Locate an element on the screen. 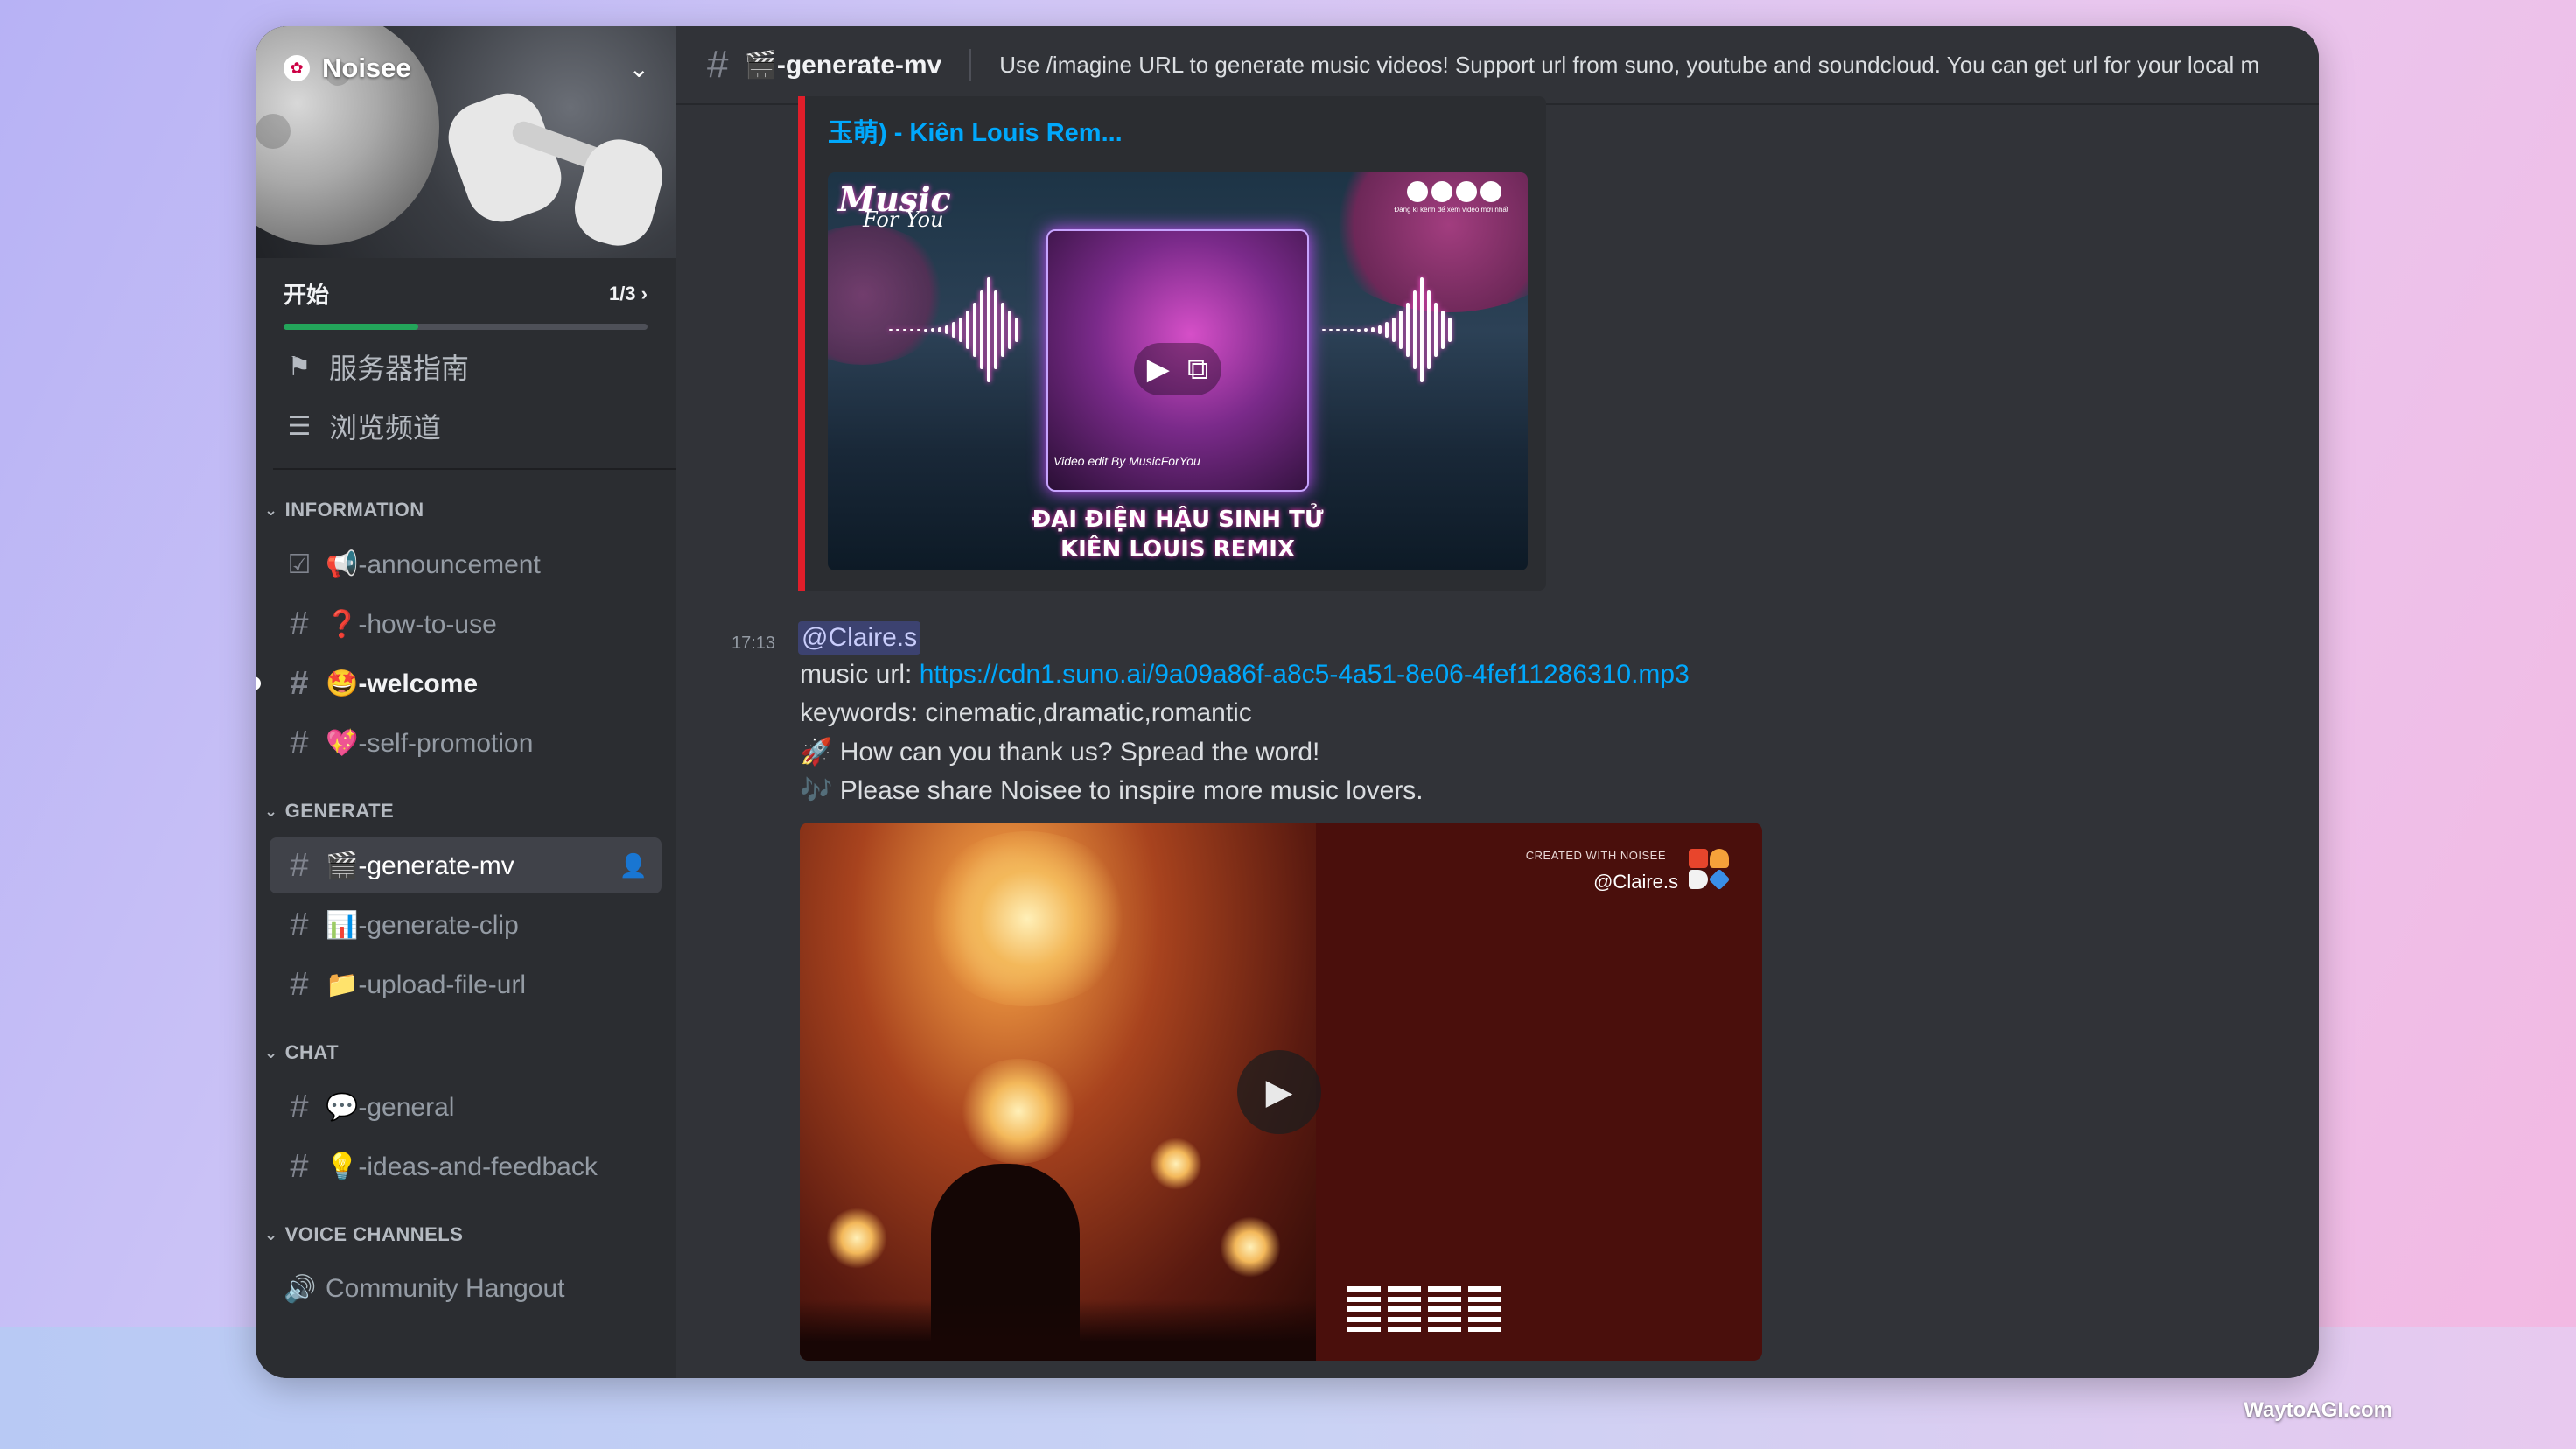  thank-line: 🚀 How can you thank us? Spread the word! is located at coordinates (1060, 752).